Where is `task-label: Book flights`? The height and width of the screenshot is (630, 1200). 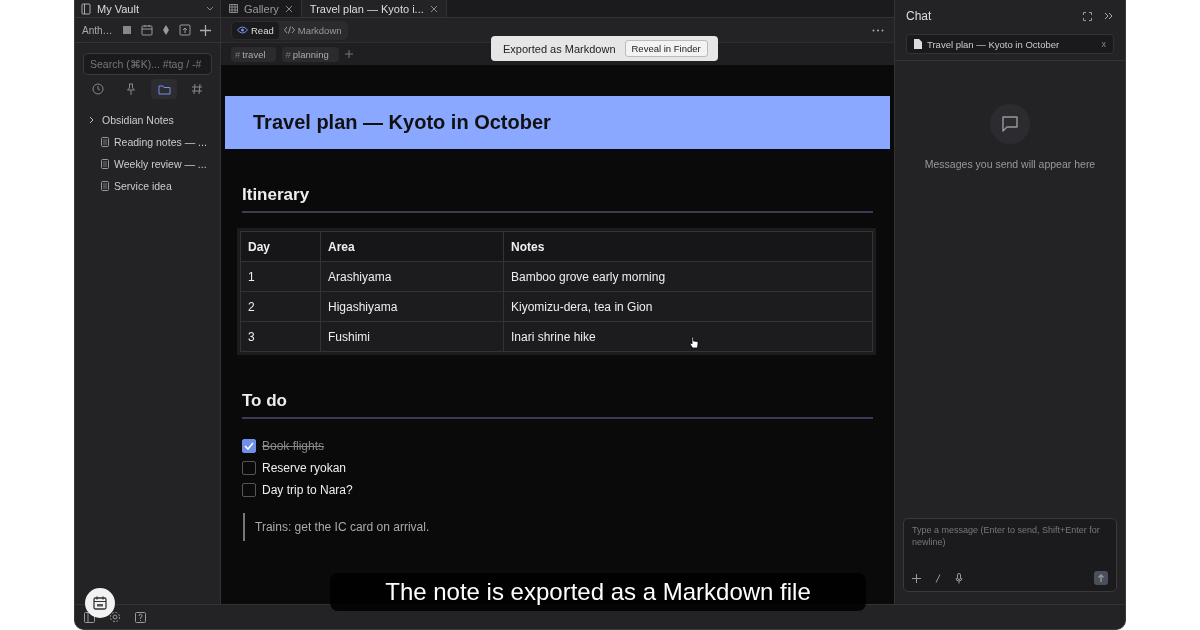 task-label: Book flights is located at coordinates (293, 446).